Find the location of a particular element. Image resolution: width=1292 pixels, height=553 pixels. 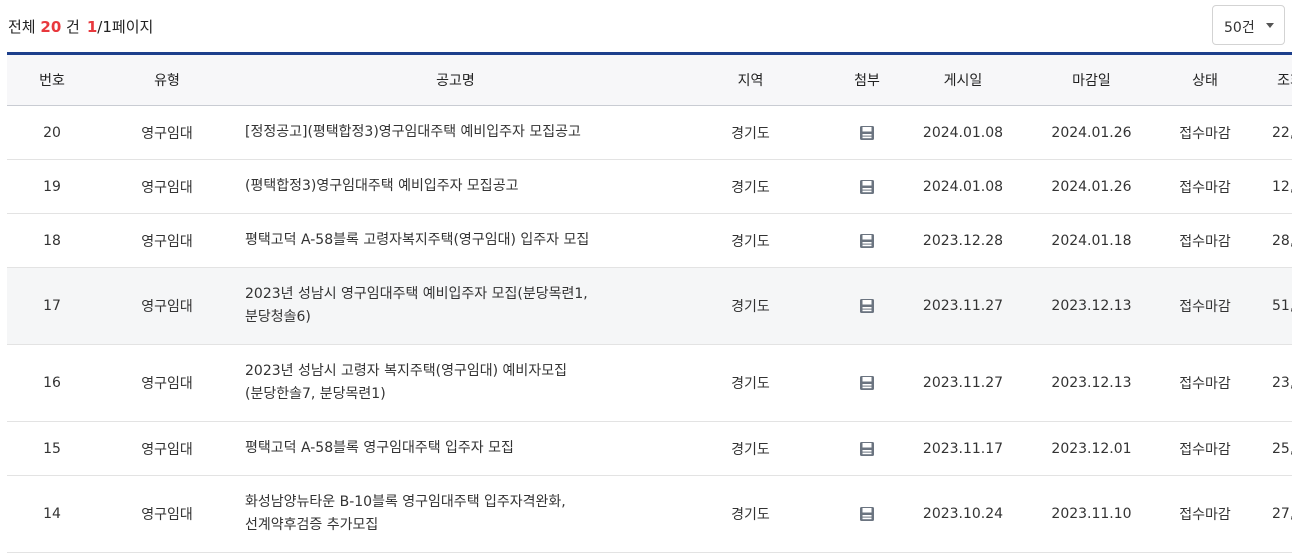

row-number: 20 is located at coordinates (52, 132).